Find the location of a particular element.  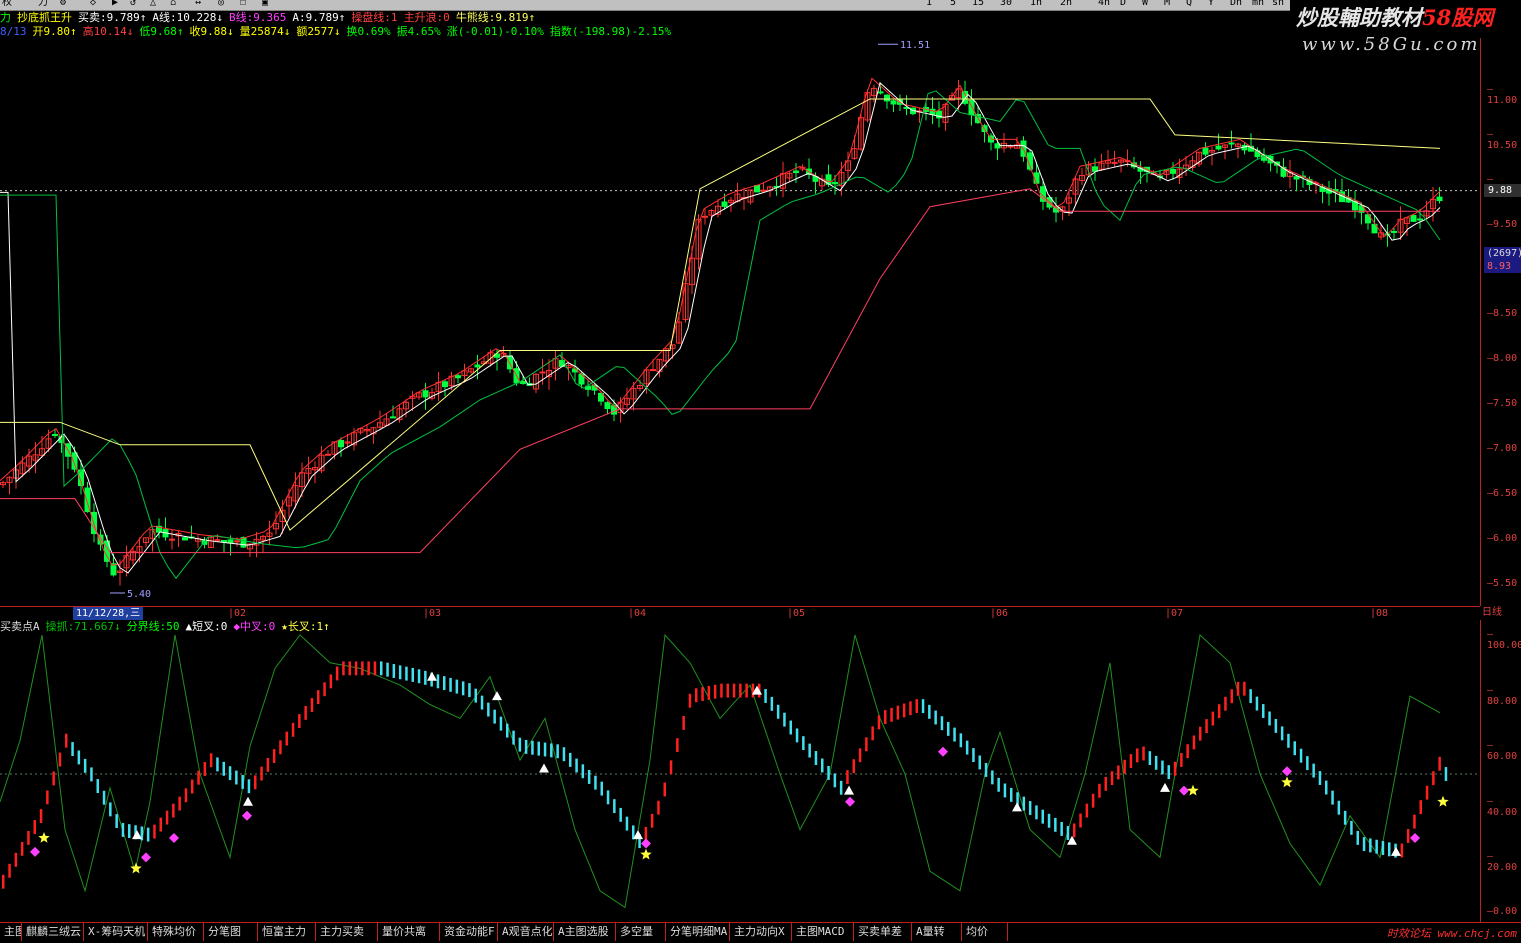

day-period-button: 日线 is located at coordinates (1501, 612).